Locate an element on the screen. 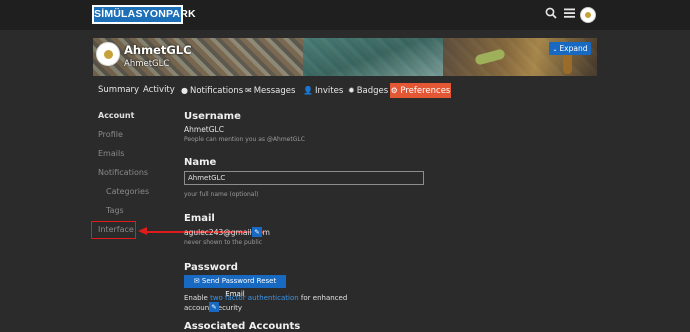 The height and width of the screenshot is (332, 690). tab-summary: Summary is located at coordinates (118, 90).